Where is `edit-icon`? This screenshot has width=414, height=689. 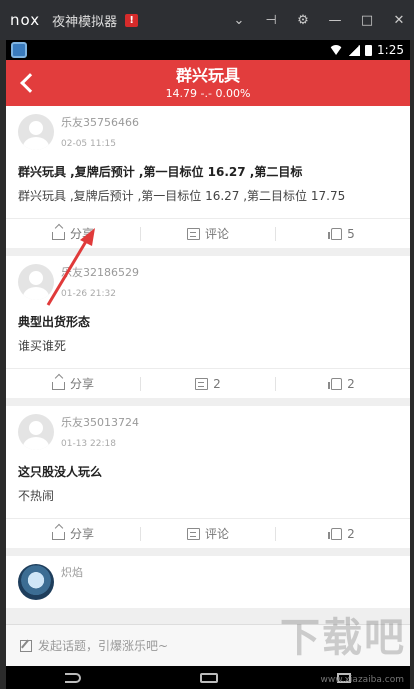 edit-icon is located at coordinates (26, 645).